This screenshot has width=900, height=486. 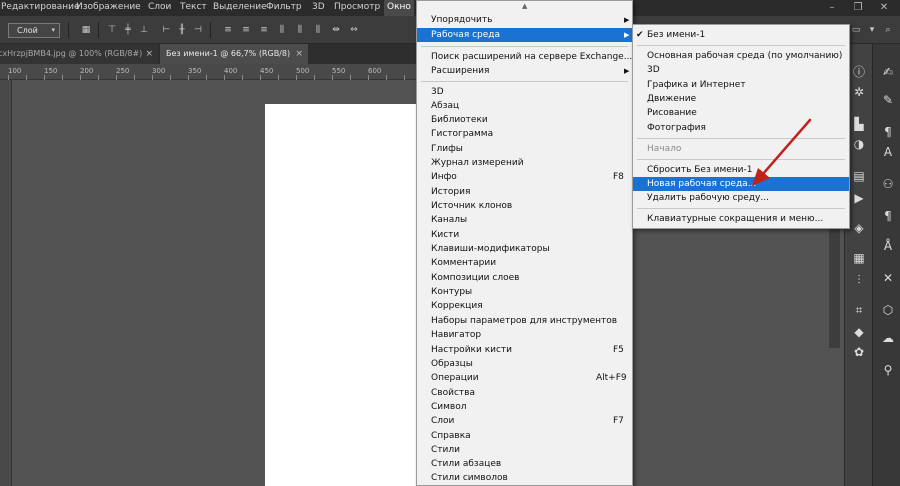 I want to click on arrow-shaft, so click(x=786, y=147).